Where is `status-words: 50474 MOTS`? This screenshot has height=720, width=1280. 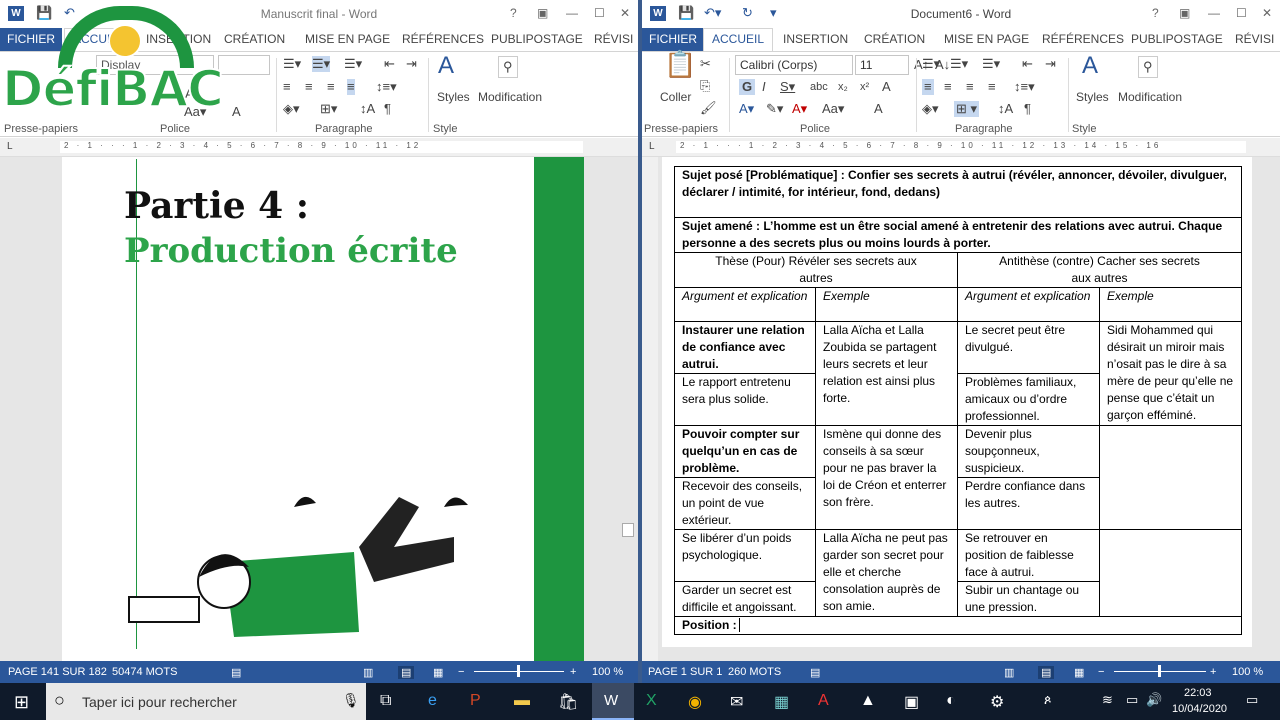 status-words: 50474 MOTS is located at coordinates (144, 672).